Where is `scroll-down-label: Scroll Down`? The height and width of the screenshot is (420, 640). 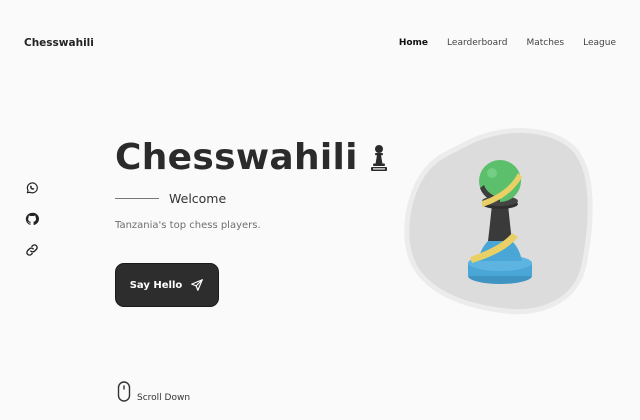
scroll-down-label: Scroll Down is located at coordinates (164, 398).